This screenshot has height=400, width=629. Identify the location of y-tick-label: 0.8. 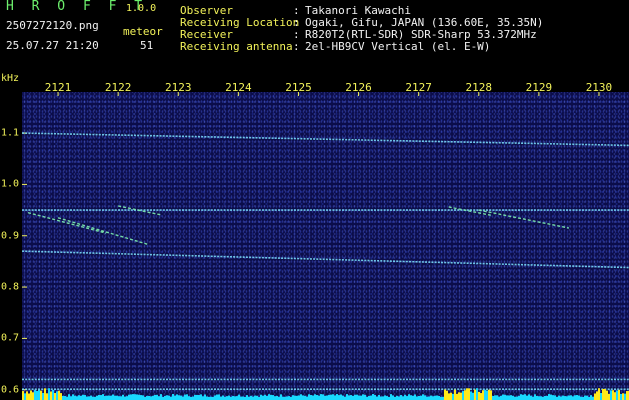
(10, 287).